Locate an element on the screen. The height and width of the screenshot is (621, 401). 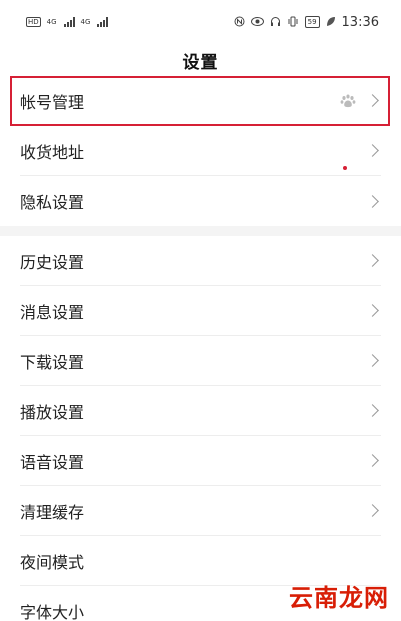
network-label-2: 4G is located at coordinates (85, 22).